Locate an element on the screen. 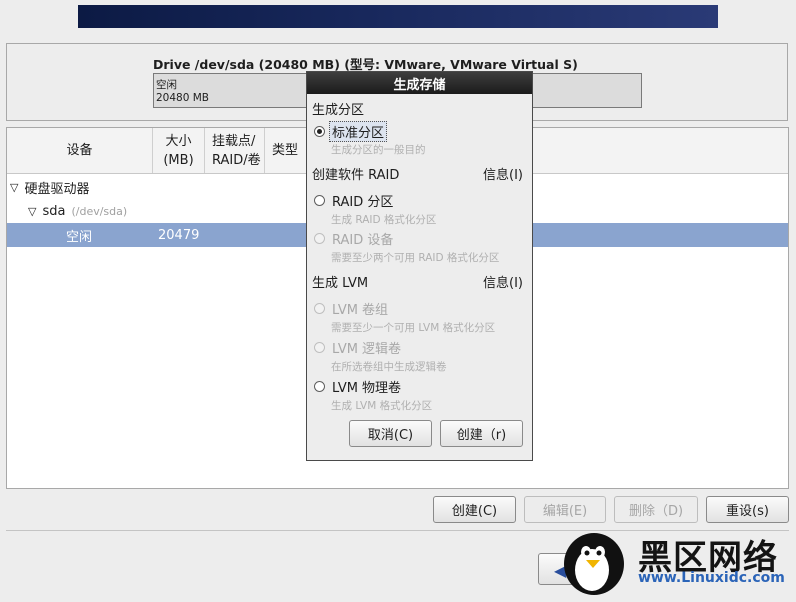  tux-logo-icon is located at coordinates (594, 564).